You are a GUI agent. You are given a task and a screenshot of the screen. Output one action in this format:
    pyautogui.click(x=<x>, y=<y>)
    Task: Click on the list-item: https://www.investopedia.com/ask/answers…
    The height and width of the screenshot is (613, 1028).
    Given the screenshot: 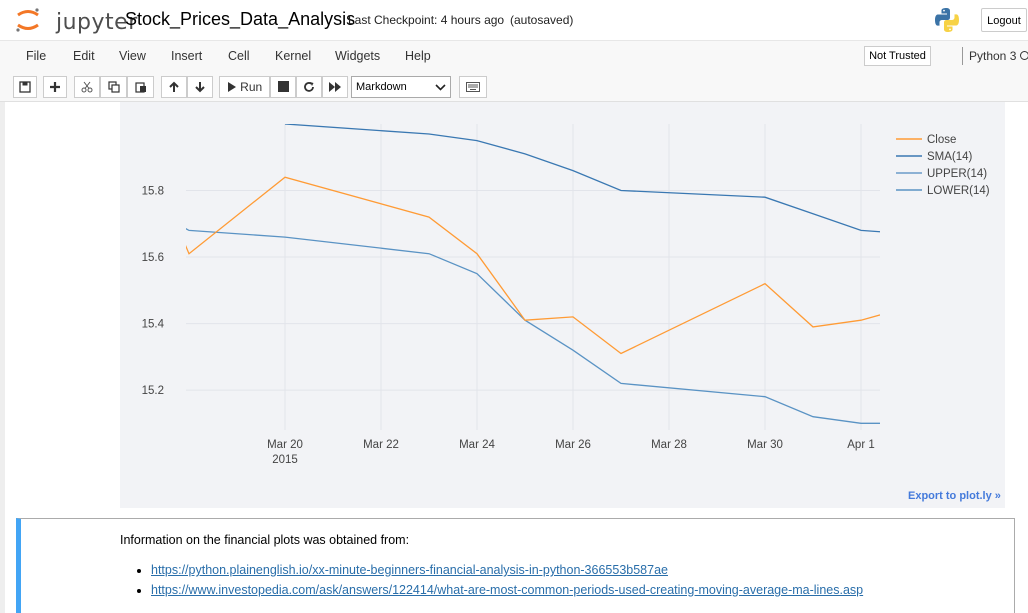 What is the action you would take?
    pyautogui.click(x=507, y=590)
    